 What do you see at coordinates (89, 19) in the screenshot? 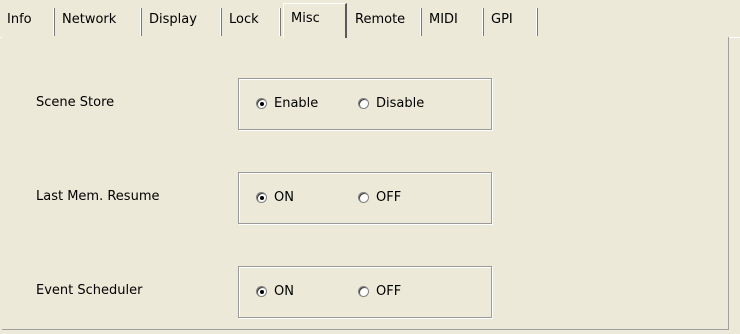
I see `tab-network-label: Network` at bounding box center [89, 19].